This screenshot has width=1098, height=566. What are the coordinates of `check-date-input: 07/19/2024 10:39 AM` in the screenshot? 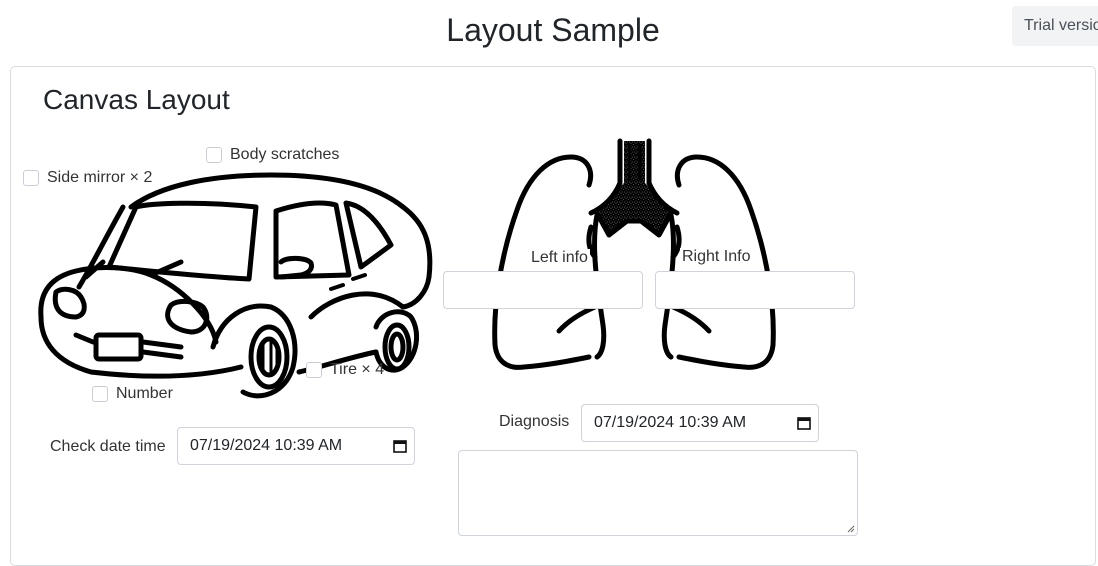 It's located at (296, 446).